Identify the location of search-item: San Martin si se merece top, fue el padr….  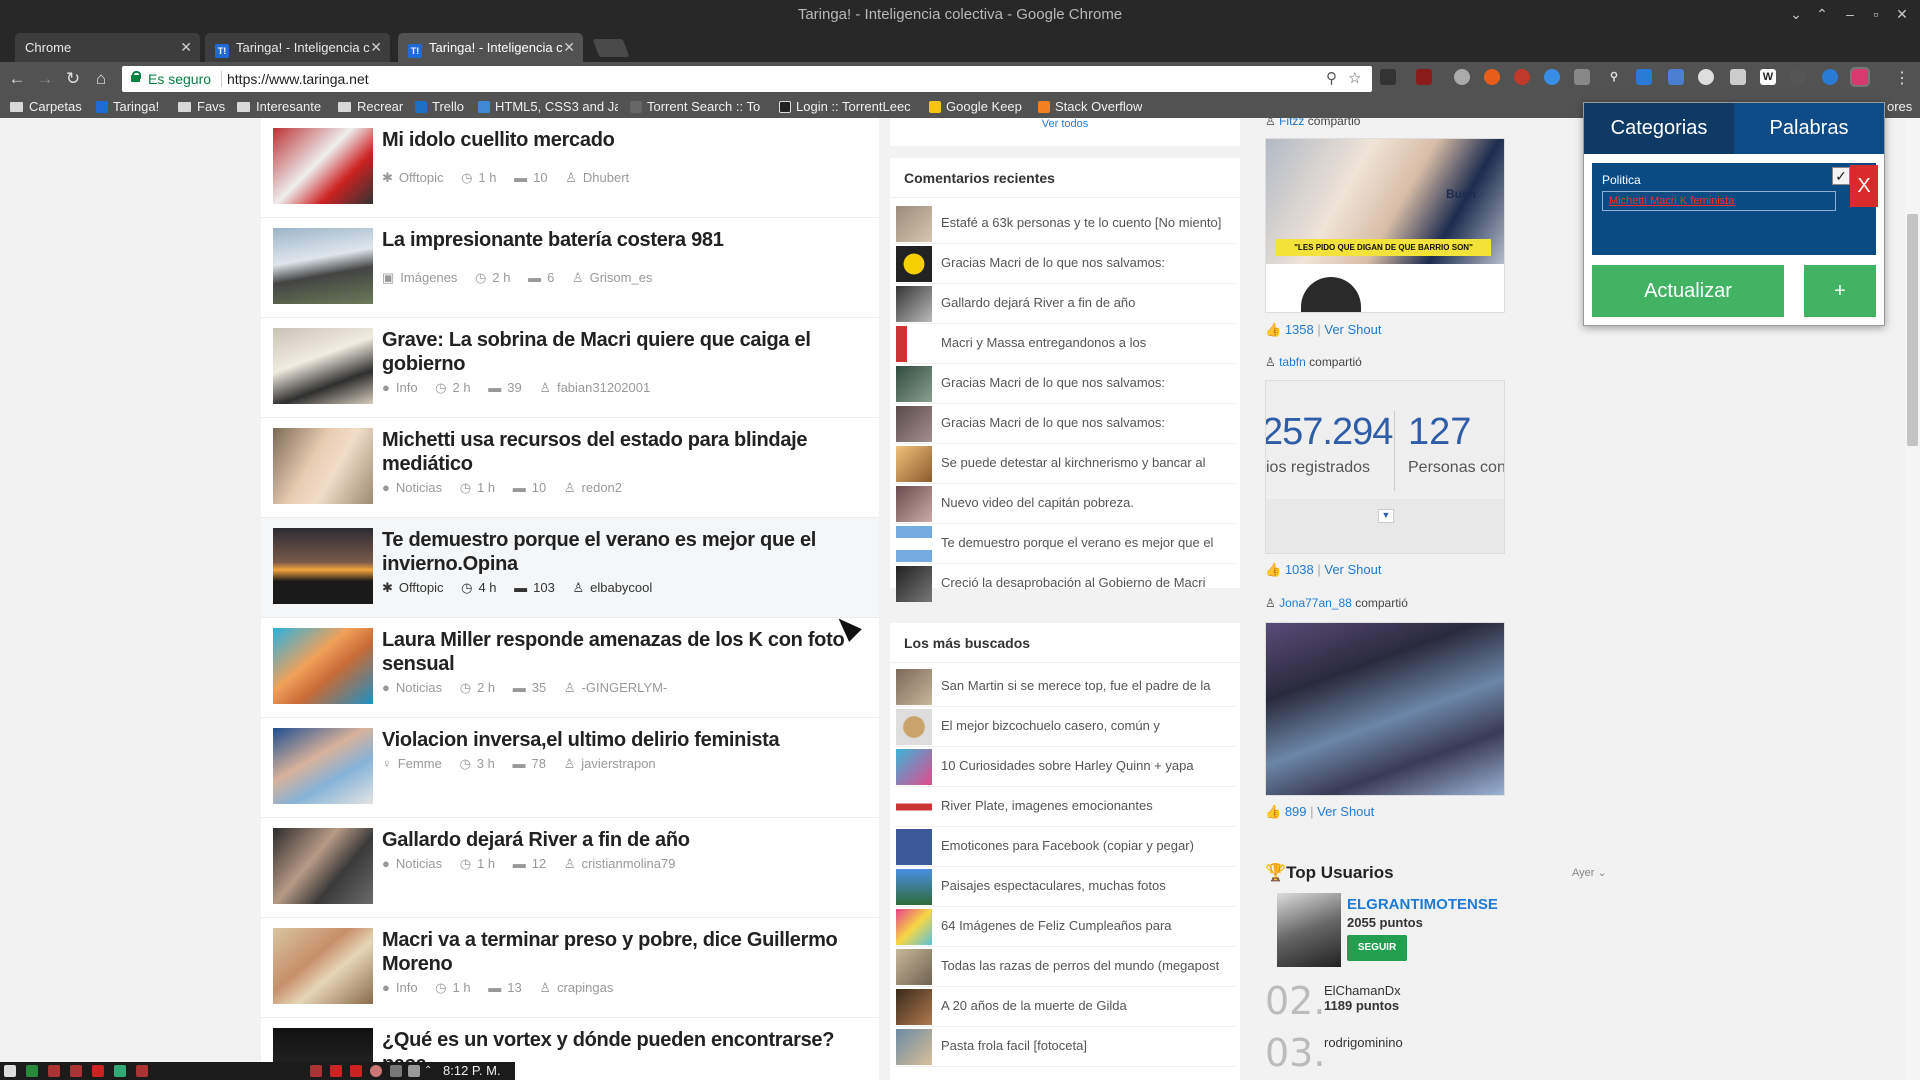
(1065, 687).